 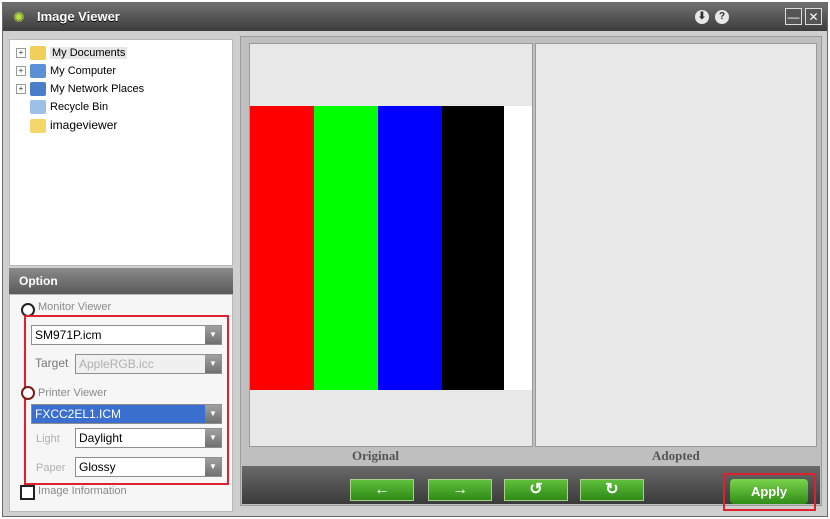 What do you see at coordinates (676, 455) in the screenshot?
I see `adopted-label: Adopted` at bounding box center [676, 455].